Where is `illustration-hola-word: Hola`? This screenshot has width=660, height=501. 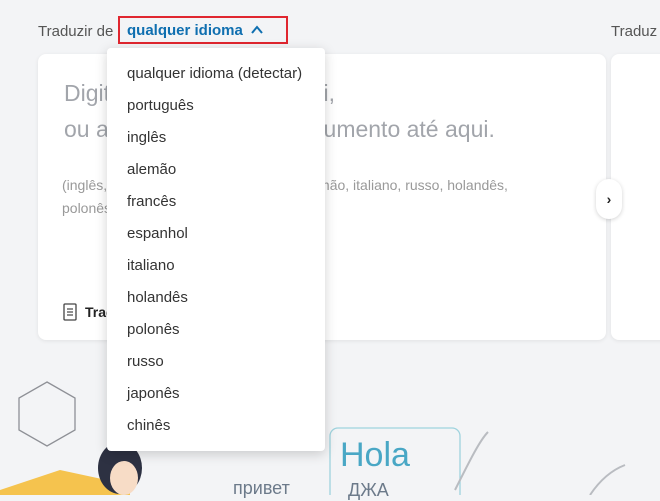 illustration-hola-word: Hola is located at coordinates (375, 455).